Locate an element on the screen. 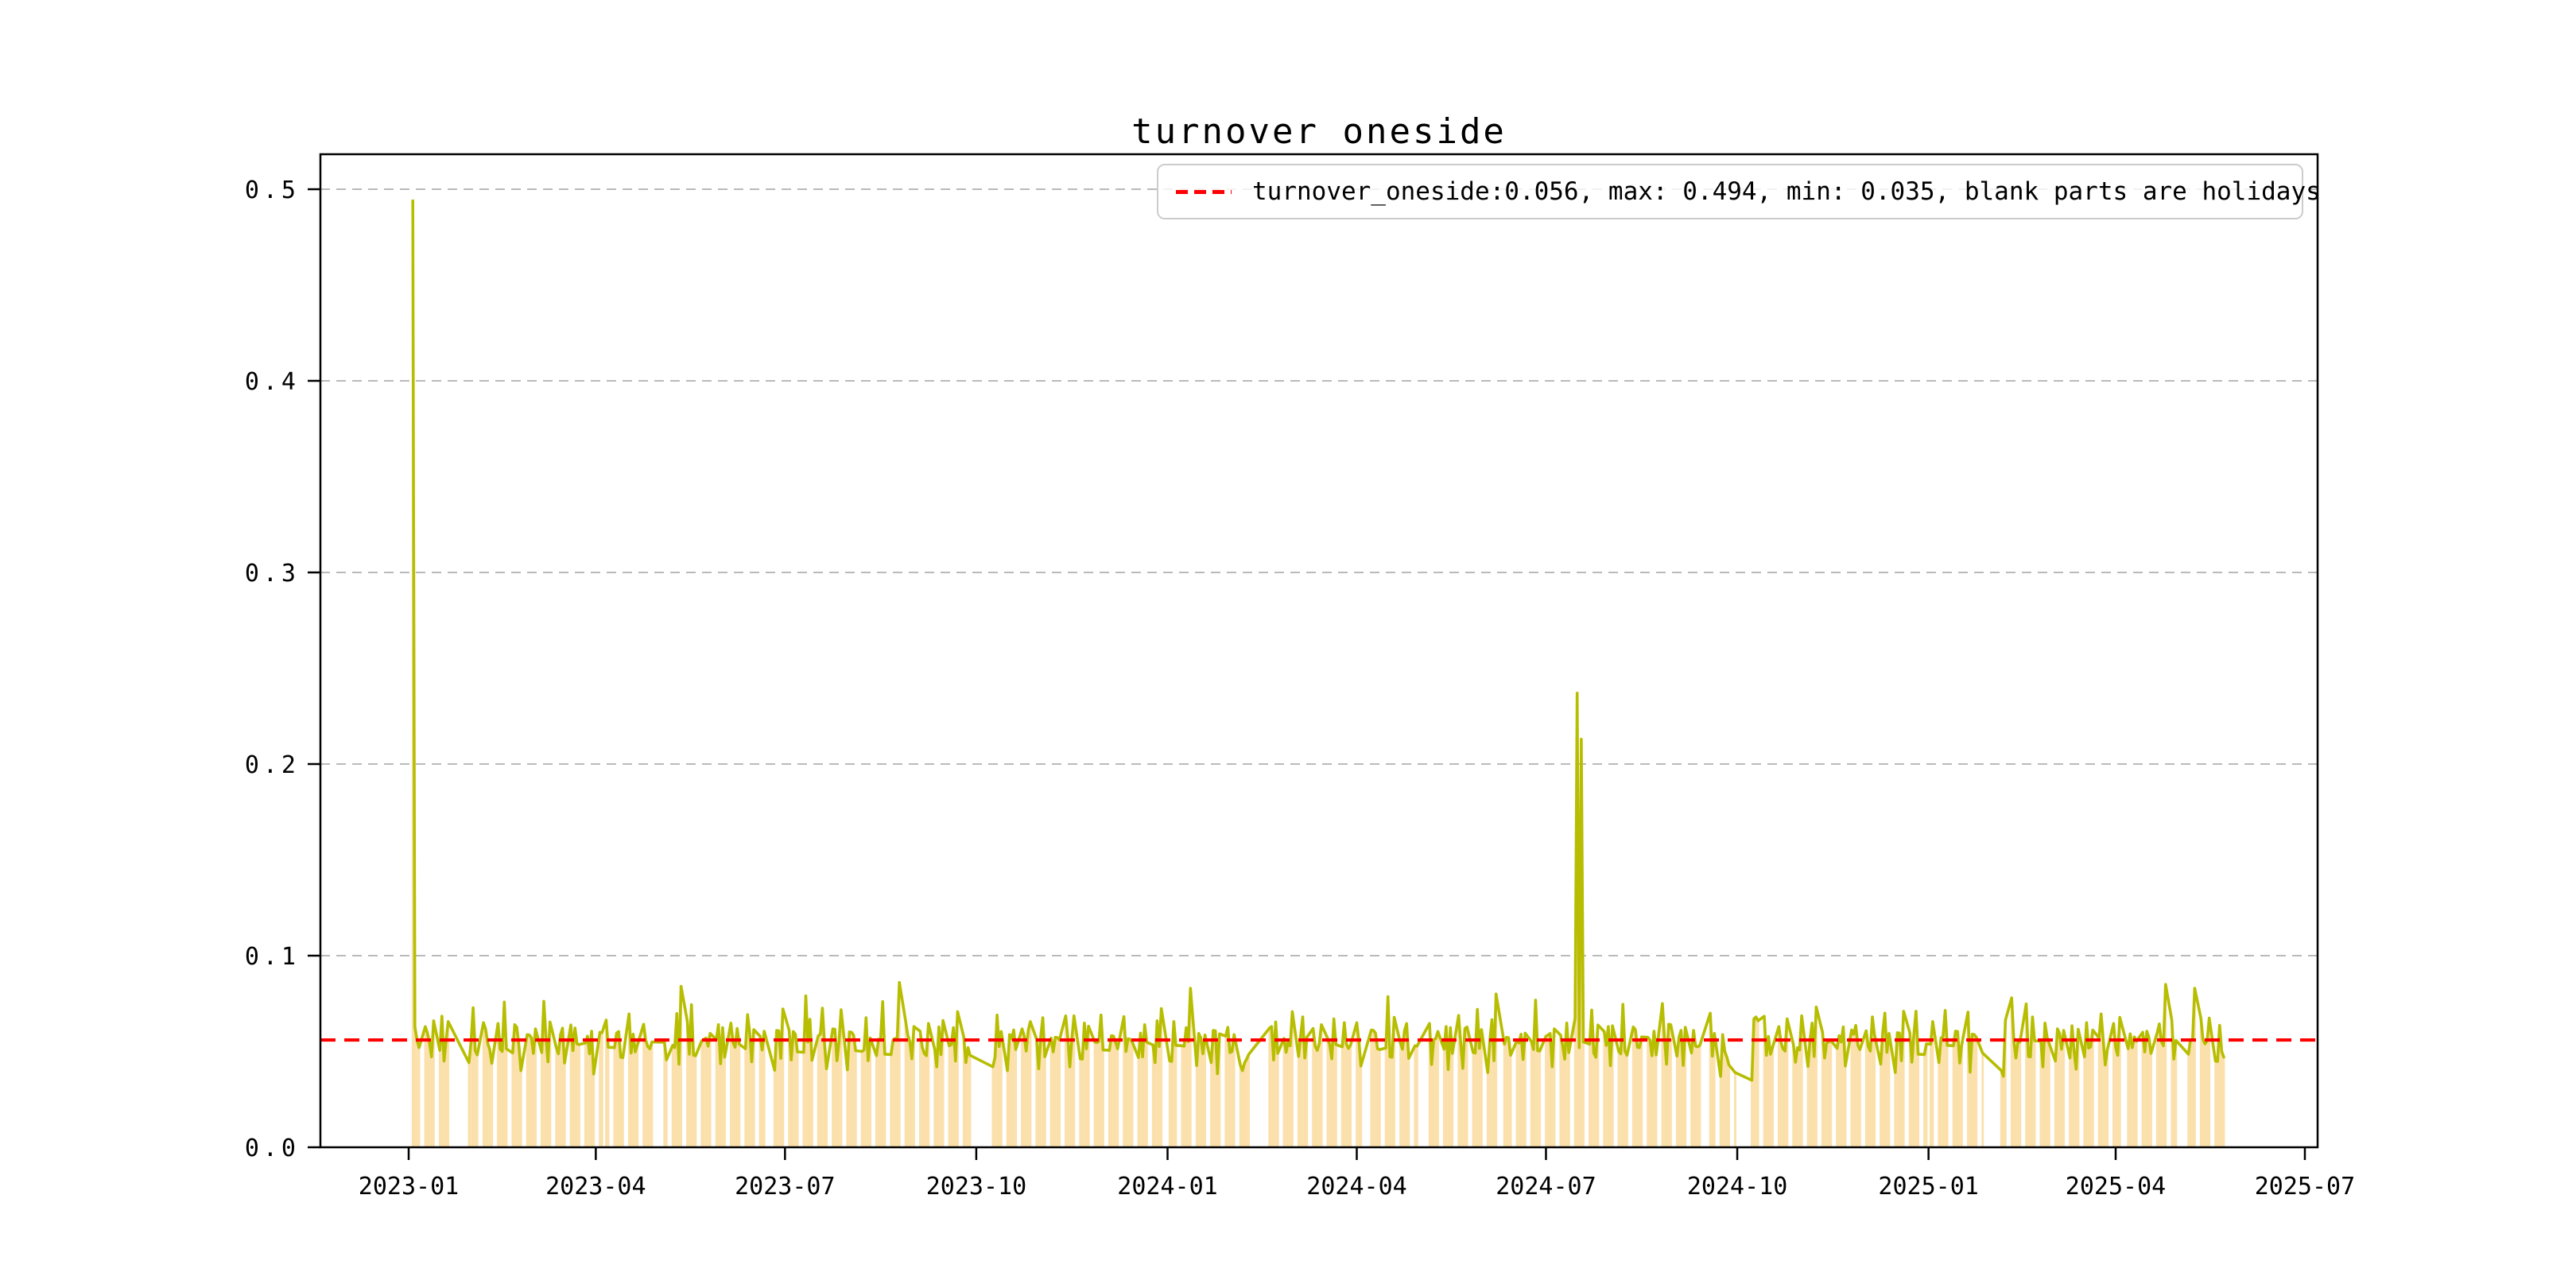 The height and width of the screenshot is (1288, 2576). svg-text: 2025-01 is located at coordinates (1928, 1187).